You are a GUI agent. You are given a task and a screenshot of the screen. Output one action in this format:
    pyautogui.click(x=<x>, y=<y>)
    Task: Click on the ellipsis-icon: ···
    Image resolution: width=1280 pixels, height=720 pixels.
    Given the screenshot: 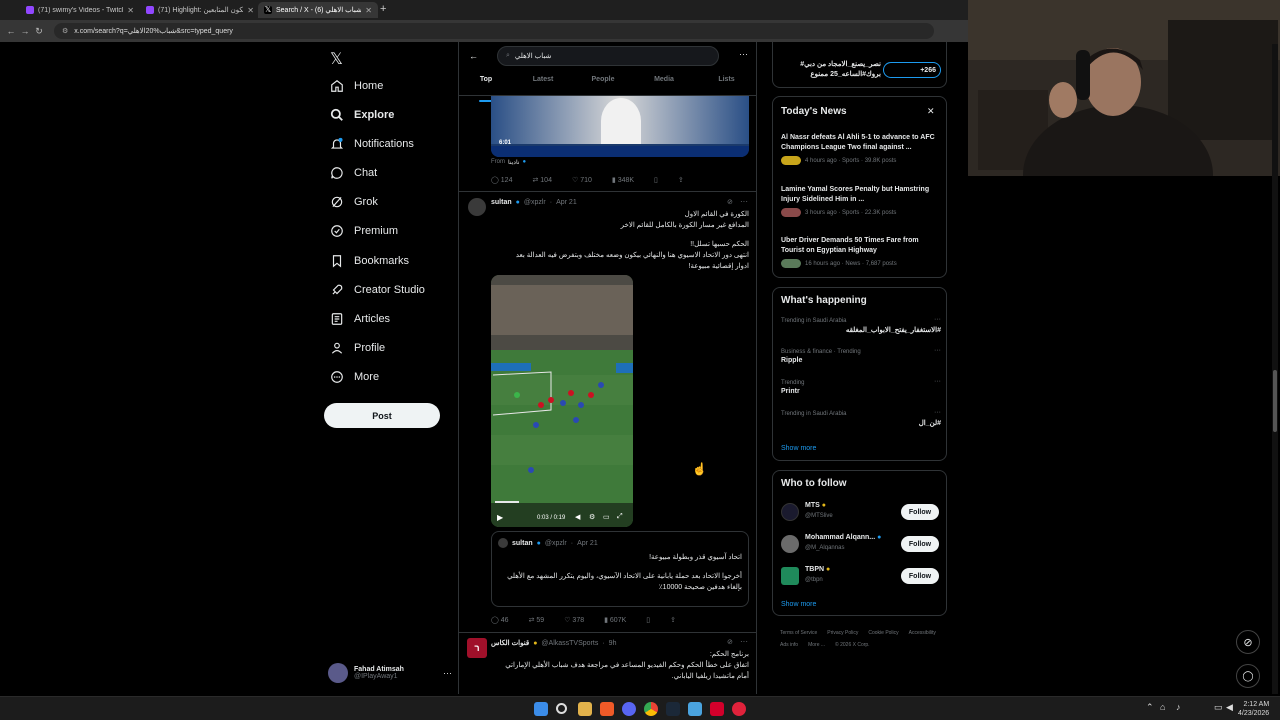 What is the action you would take?
    pyautogui.click(x=447, y=673)
    